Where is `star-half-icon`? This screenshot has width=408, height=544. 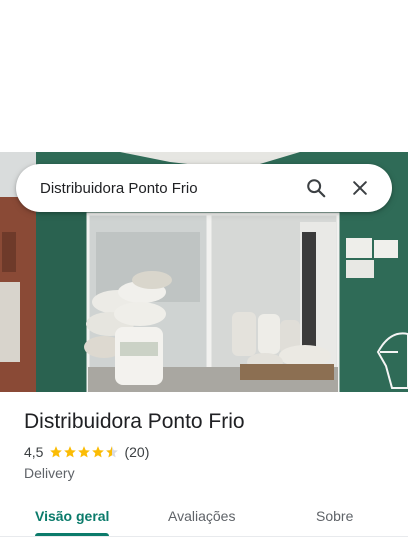
star-half-icon is located at coordinates (112, 452).